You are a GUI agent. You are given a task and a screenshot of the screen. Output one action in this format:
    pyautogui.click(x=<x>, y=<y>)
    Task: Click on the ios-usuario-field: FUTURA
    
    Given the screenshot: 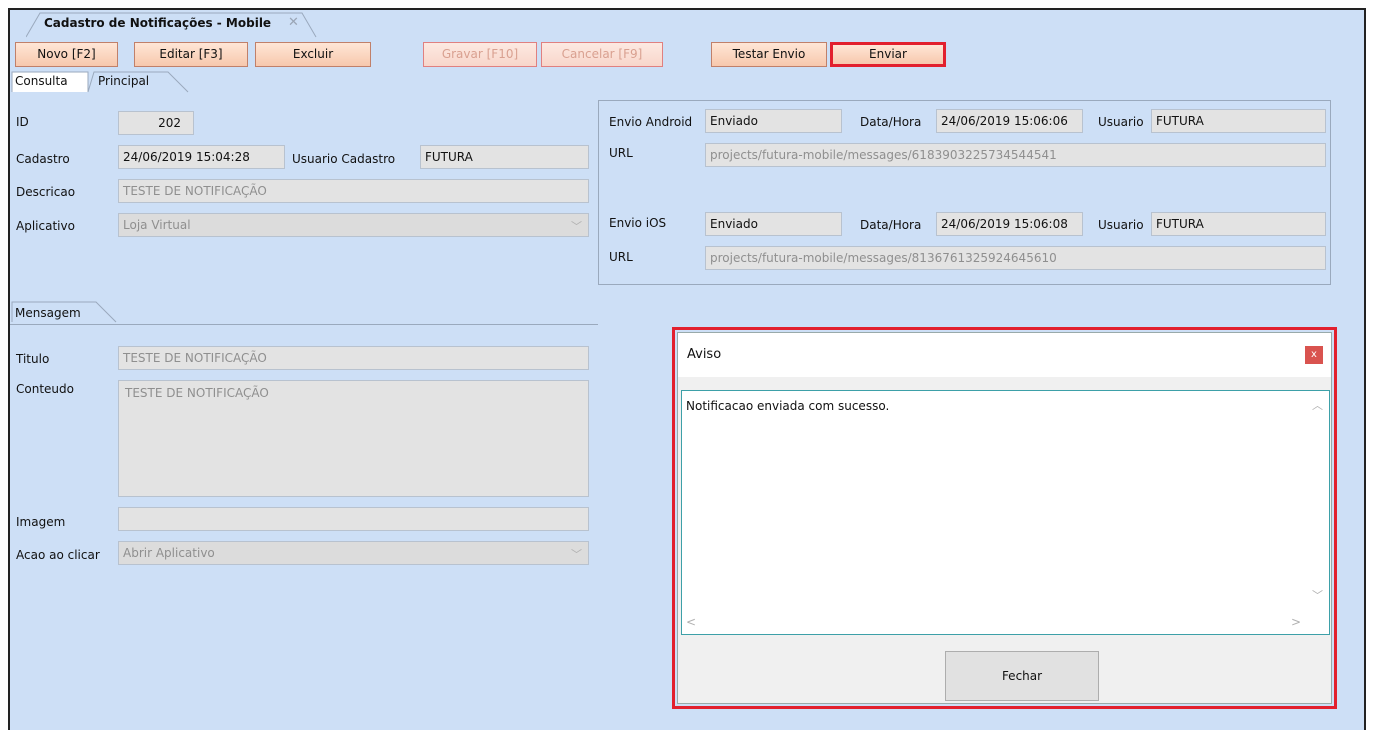 What is the action you would take?
    pyautogui.click(x=1238, y=224)
    